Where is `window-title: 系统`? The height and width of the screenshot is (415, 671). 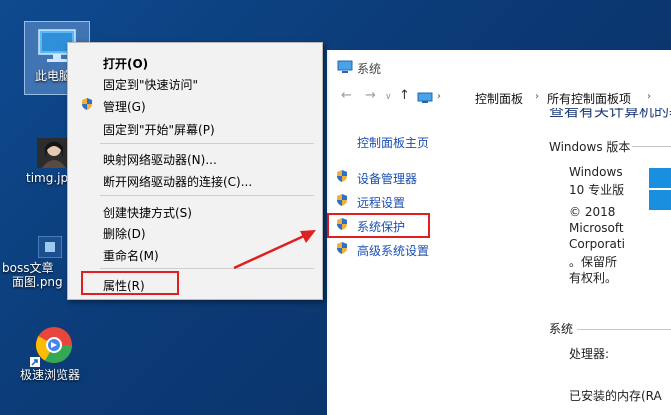
window-title: 系统 is located at coordinates (369, 69).